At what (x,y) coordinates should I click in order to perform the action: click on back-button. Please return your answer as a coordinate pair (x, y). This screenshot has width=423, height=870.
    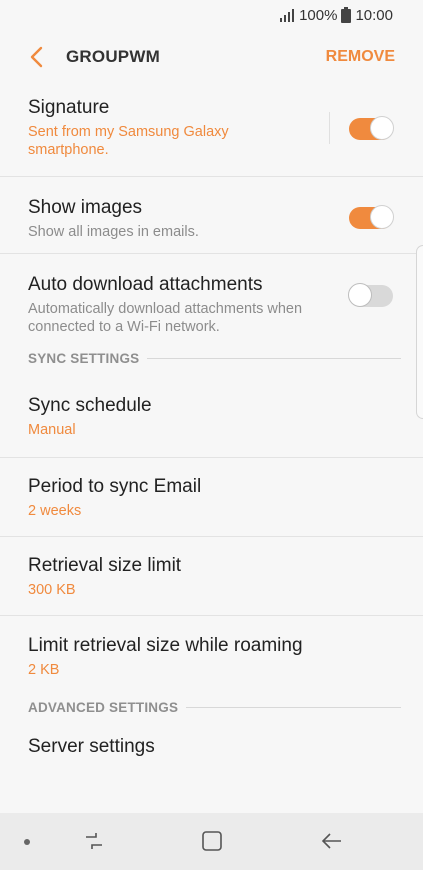
    Looking at the image, I should click on (36, 57).